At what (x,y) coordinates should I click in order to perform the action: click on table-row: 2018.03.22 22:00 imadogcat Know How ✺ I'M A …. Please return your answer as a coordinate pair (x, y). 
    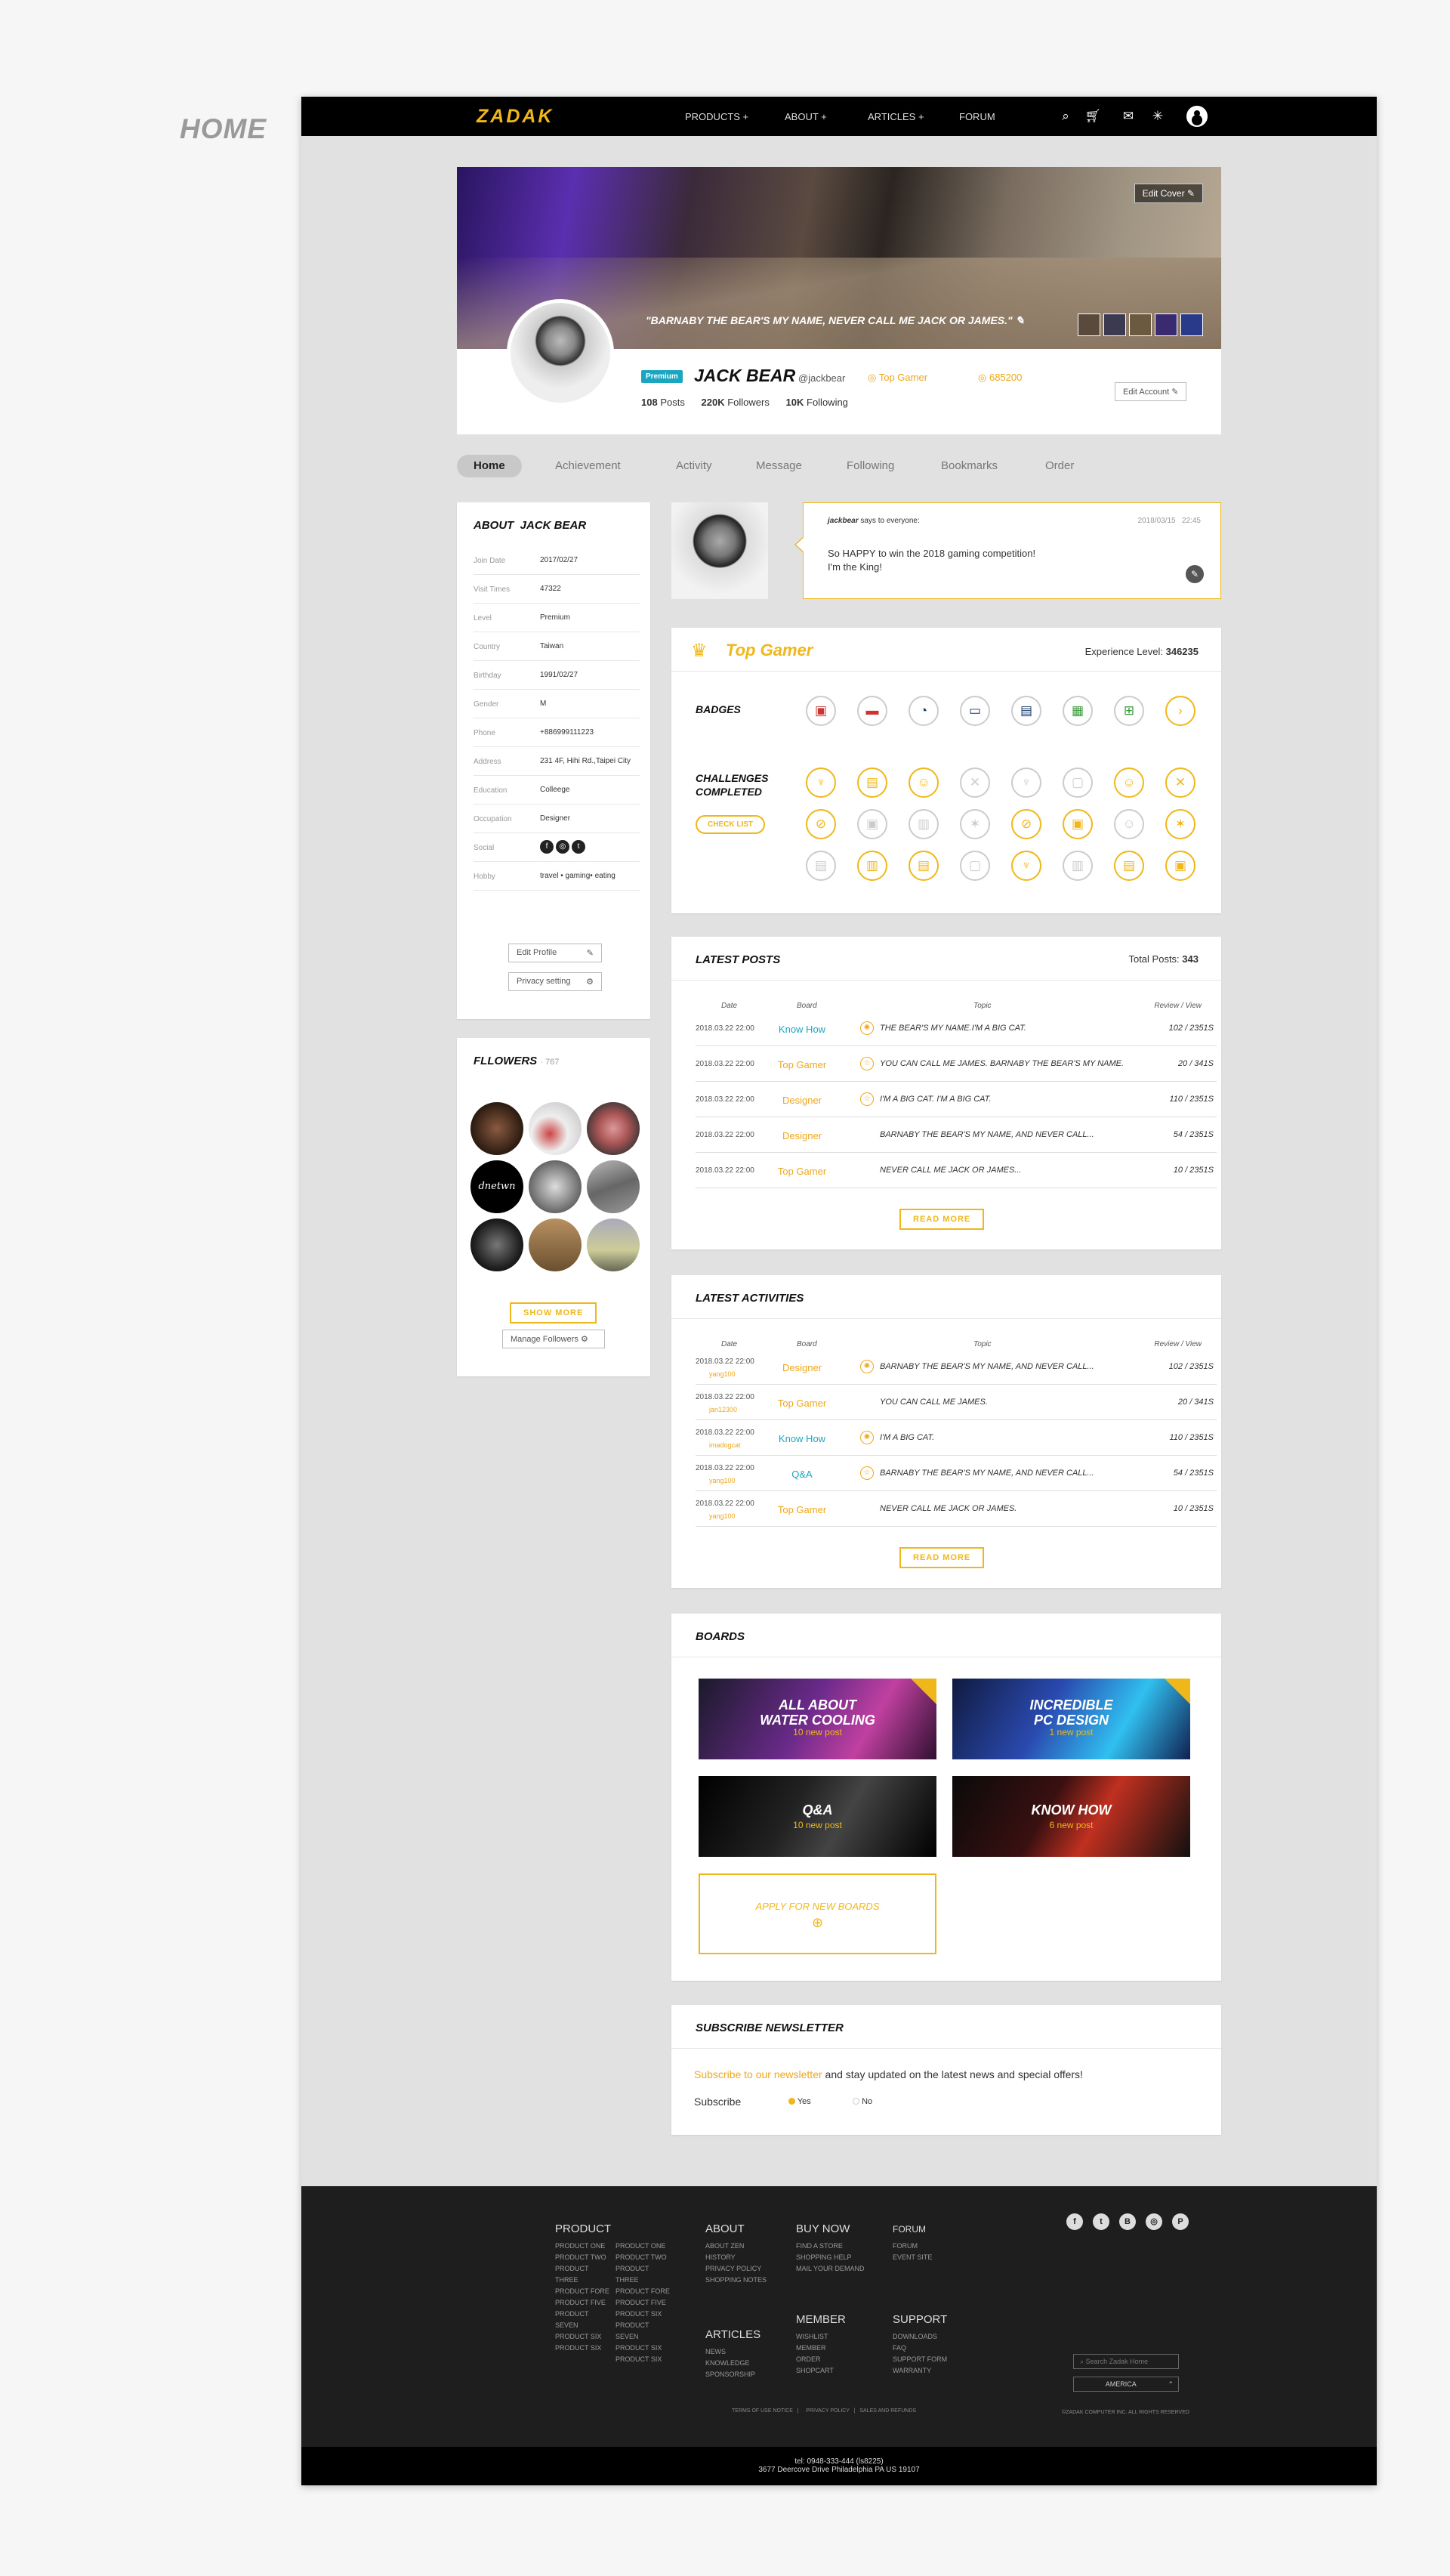
    Looking at the image, I should click on (956, 1438).